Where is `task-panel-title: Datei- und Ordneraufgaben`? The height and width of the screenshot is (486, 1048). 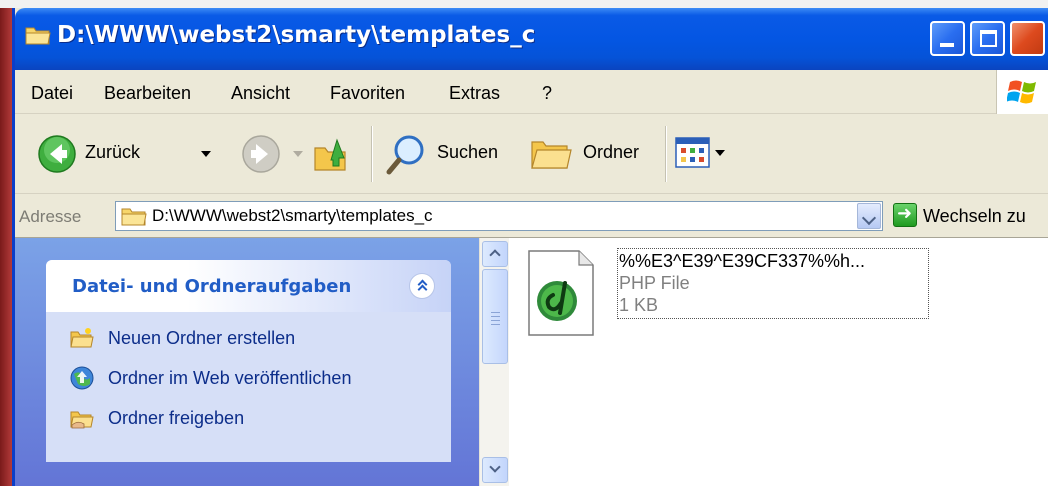 task-panel-title: Datei- und Ordneraufgaben is located at coordinates (212, 286).